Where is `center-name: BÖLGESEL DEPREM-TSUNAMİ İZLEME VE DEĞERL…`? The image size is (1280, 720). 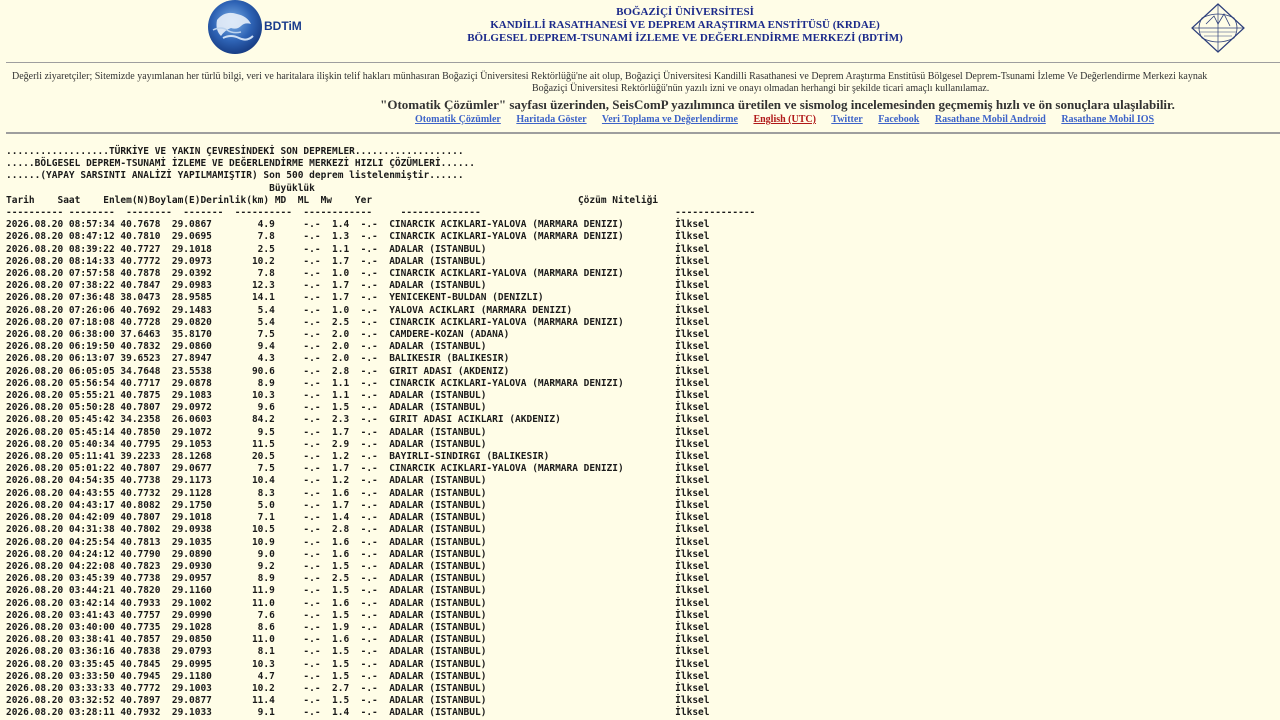
center-name: BÖLGESEL DEPREM-TSUNAMİ İZLEME VE DEĞERL… is located at coordinates (685, 38).